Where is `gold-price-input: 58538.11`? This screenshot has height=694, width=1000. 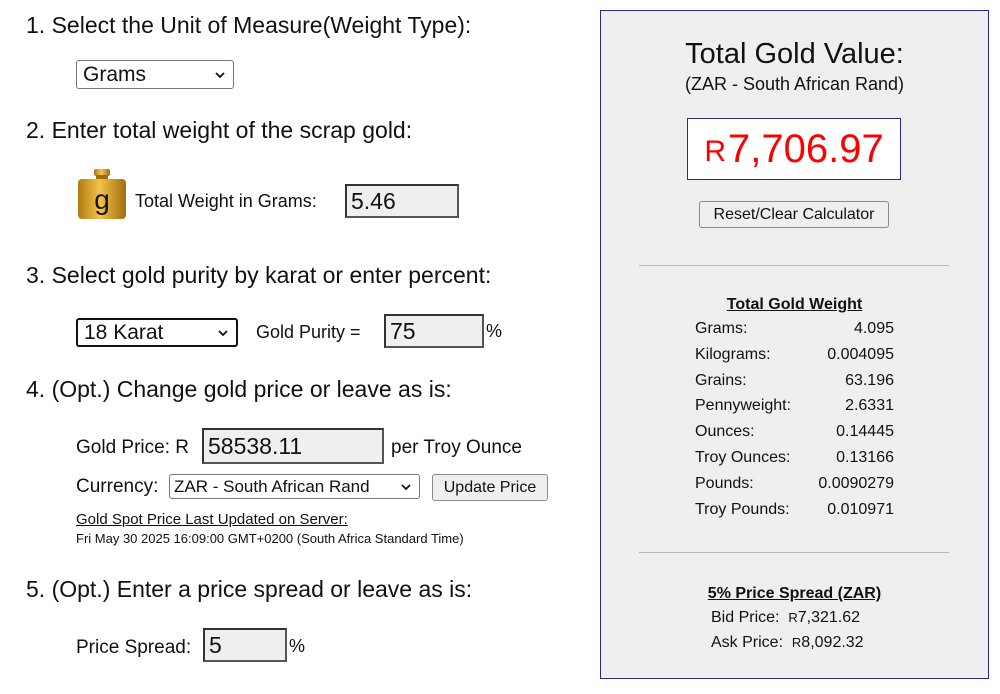
gold-price-input: 58538.11 is located at coordinates (293, 446).